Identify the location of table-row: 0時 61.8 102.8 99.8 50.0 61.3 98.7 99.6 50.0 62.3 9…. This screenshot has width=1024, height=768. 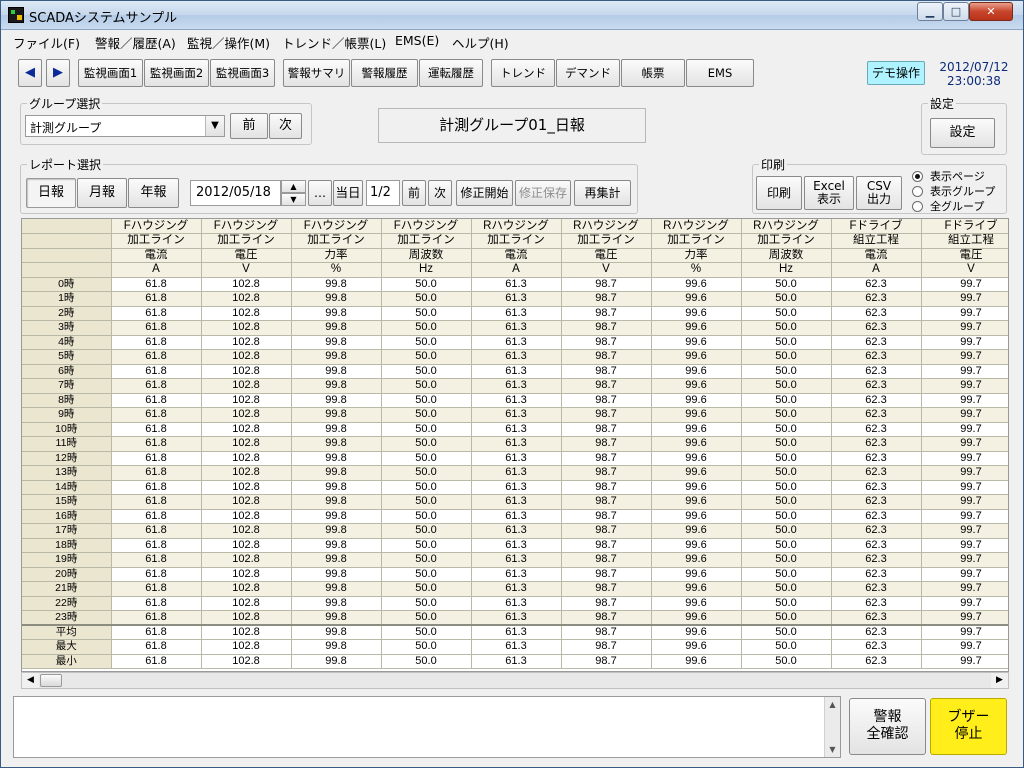
(515, 284).